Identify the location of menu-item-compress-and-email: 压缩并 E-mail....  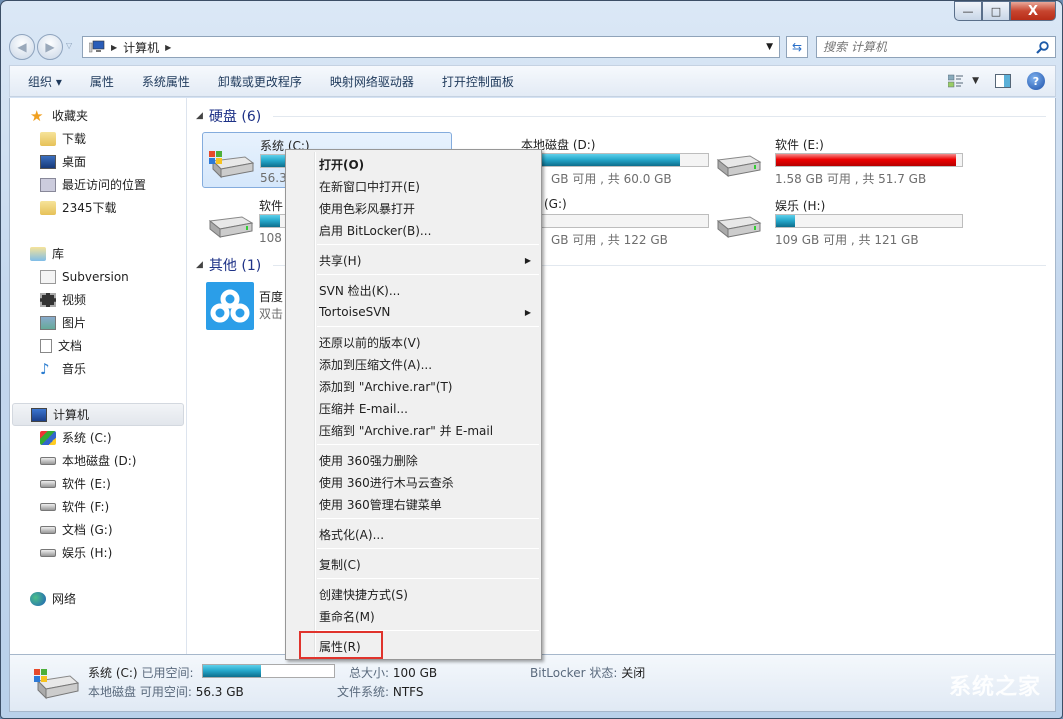
(413, 408).